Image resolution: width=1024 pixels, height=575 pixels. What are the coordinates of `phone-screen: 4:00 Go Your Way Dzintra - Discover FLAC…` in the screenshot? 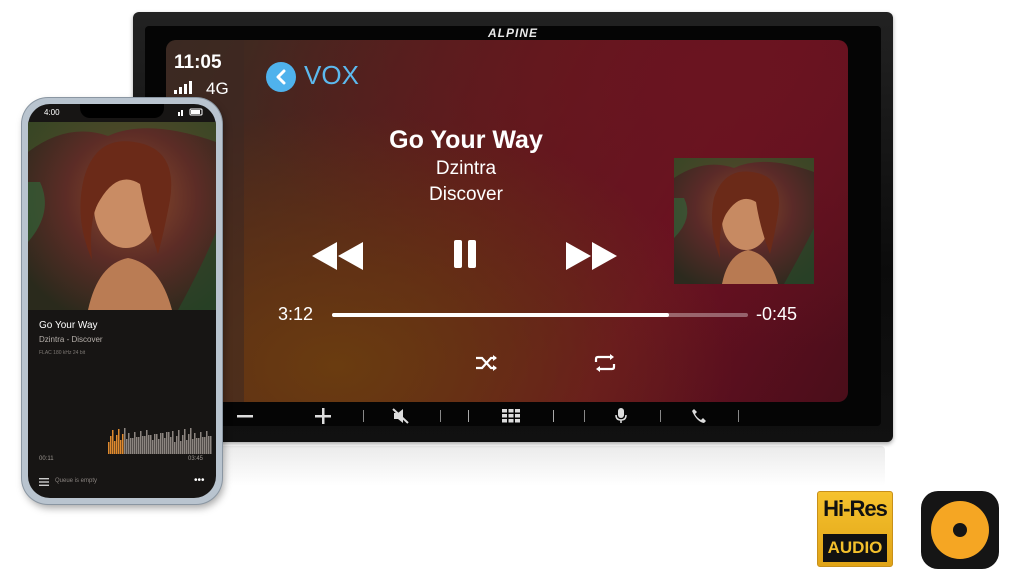 It's located at (122, 301).